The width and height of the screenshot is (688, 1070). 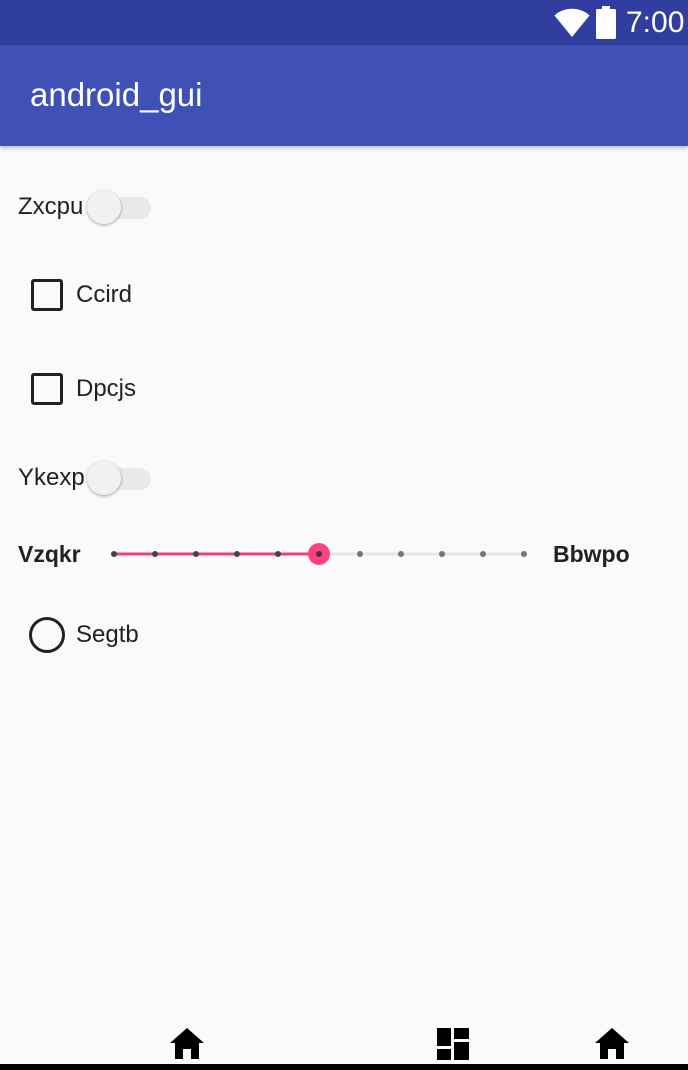 I want to click on wifi-icon, so click(x=572, y=22).